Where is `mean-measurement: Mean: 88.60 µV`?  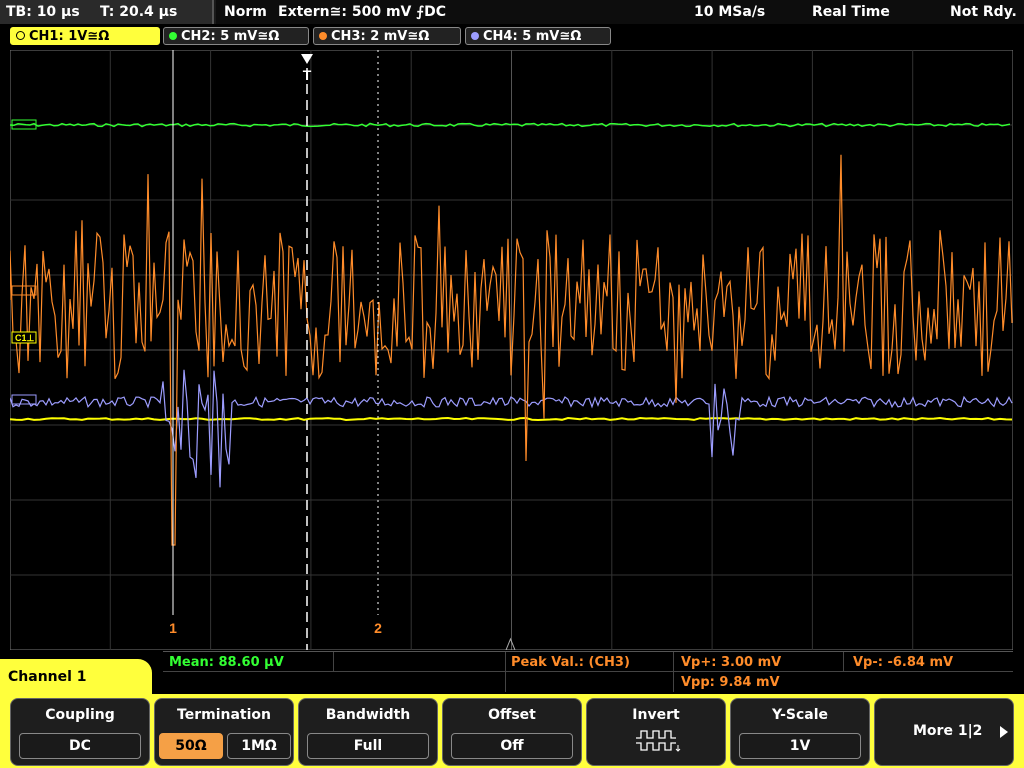
mean-measurement: Mean: 88.60 µV is located at coordinates (226, 662).